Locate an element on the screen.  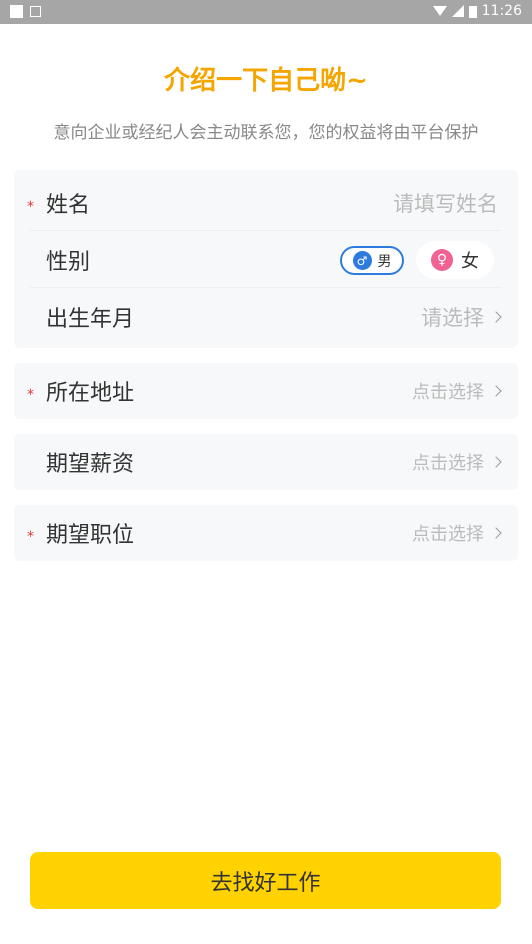
position-picker: 点击选择 is located at coordinates (457, 533).